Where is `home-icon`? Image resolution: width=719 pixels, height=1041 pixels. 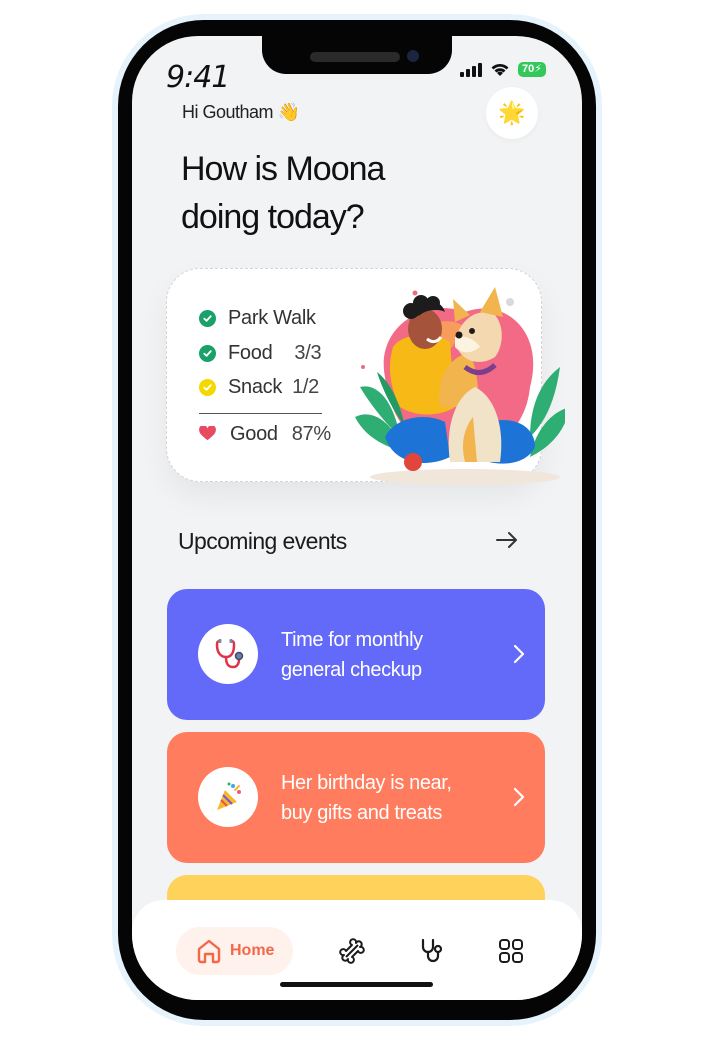 home-icon is located at coordinates (209, 951).